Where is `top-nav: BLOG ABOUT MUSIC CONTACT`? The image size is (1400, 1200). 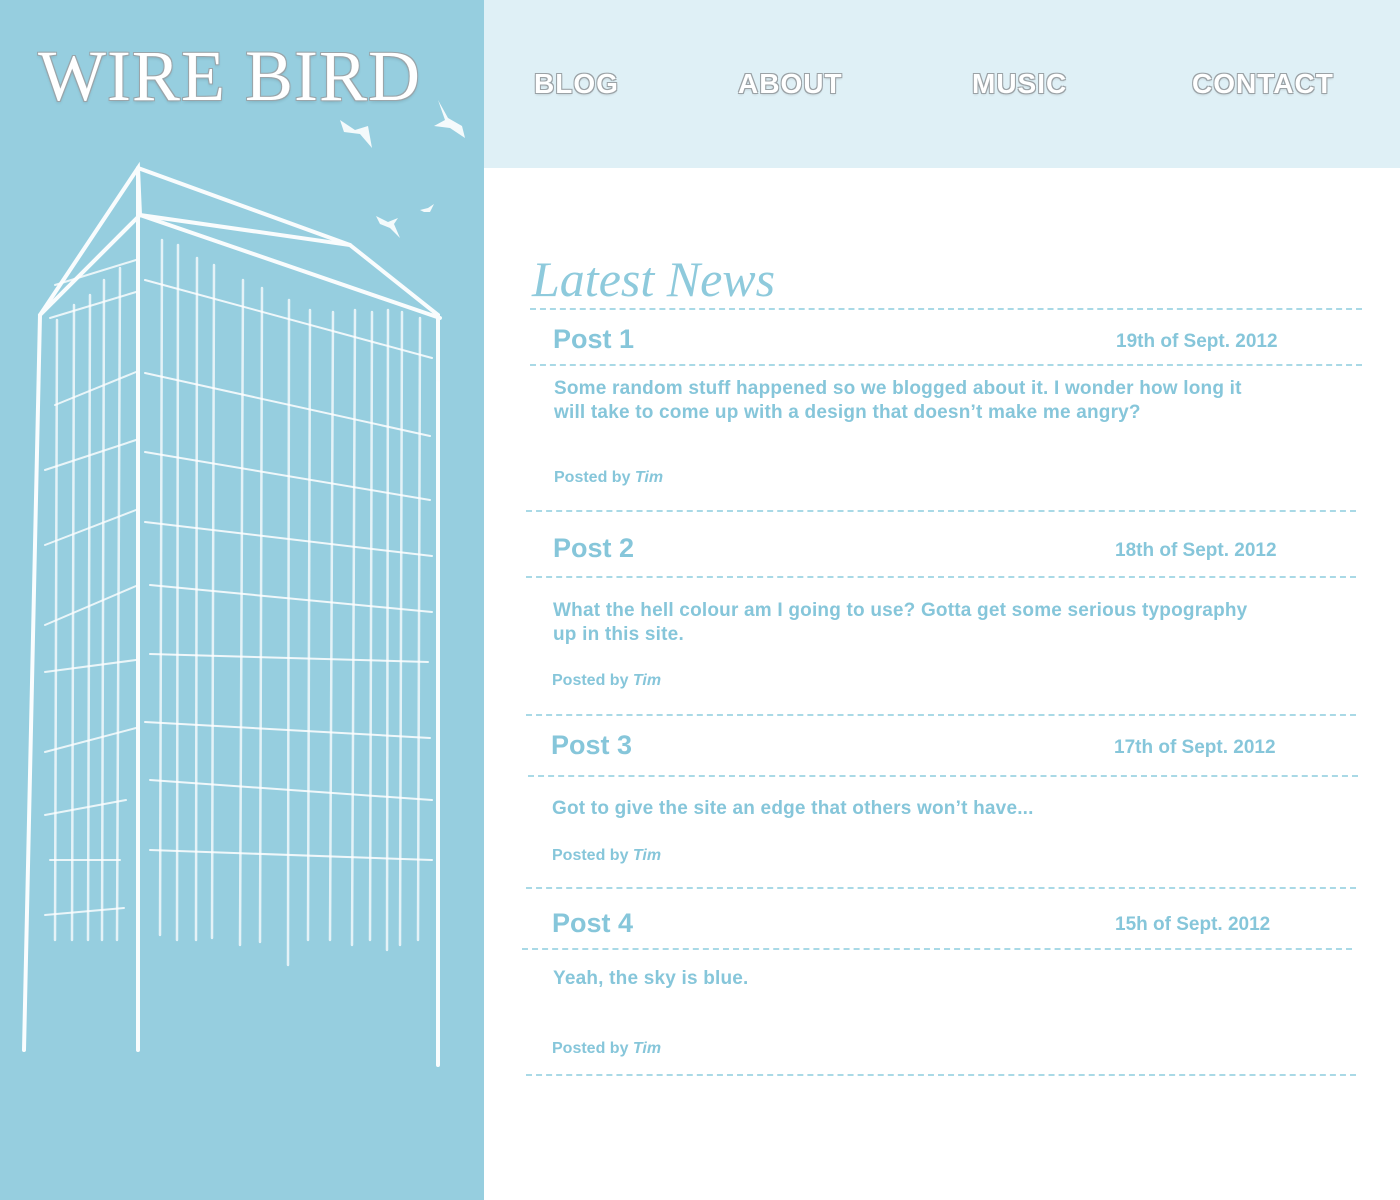 top-nav: BLOG ABOUT MUSIC CONTACT is located at coordinates (942, 84).